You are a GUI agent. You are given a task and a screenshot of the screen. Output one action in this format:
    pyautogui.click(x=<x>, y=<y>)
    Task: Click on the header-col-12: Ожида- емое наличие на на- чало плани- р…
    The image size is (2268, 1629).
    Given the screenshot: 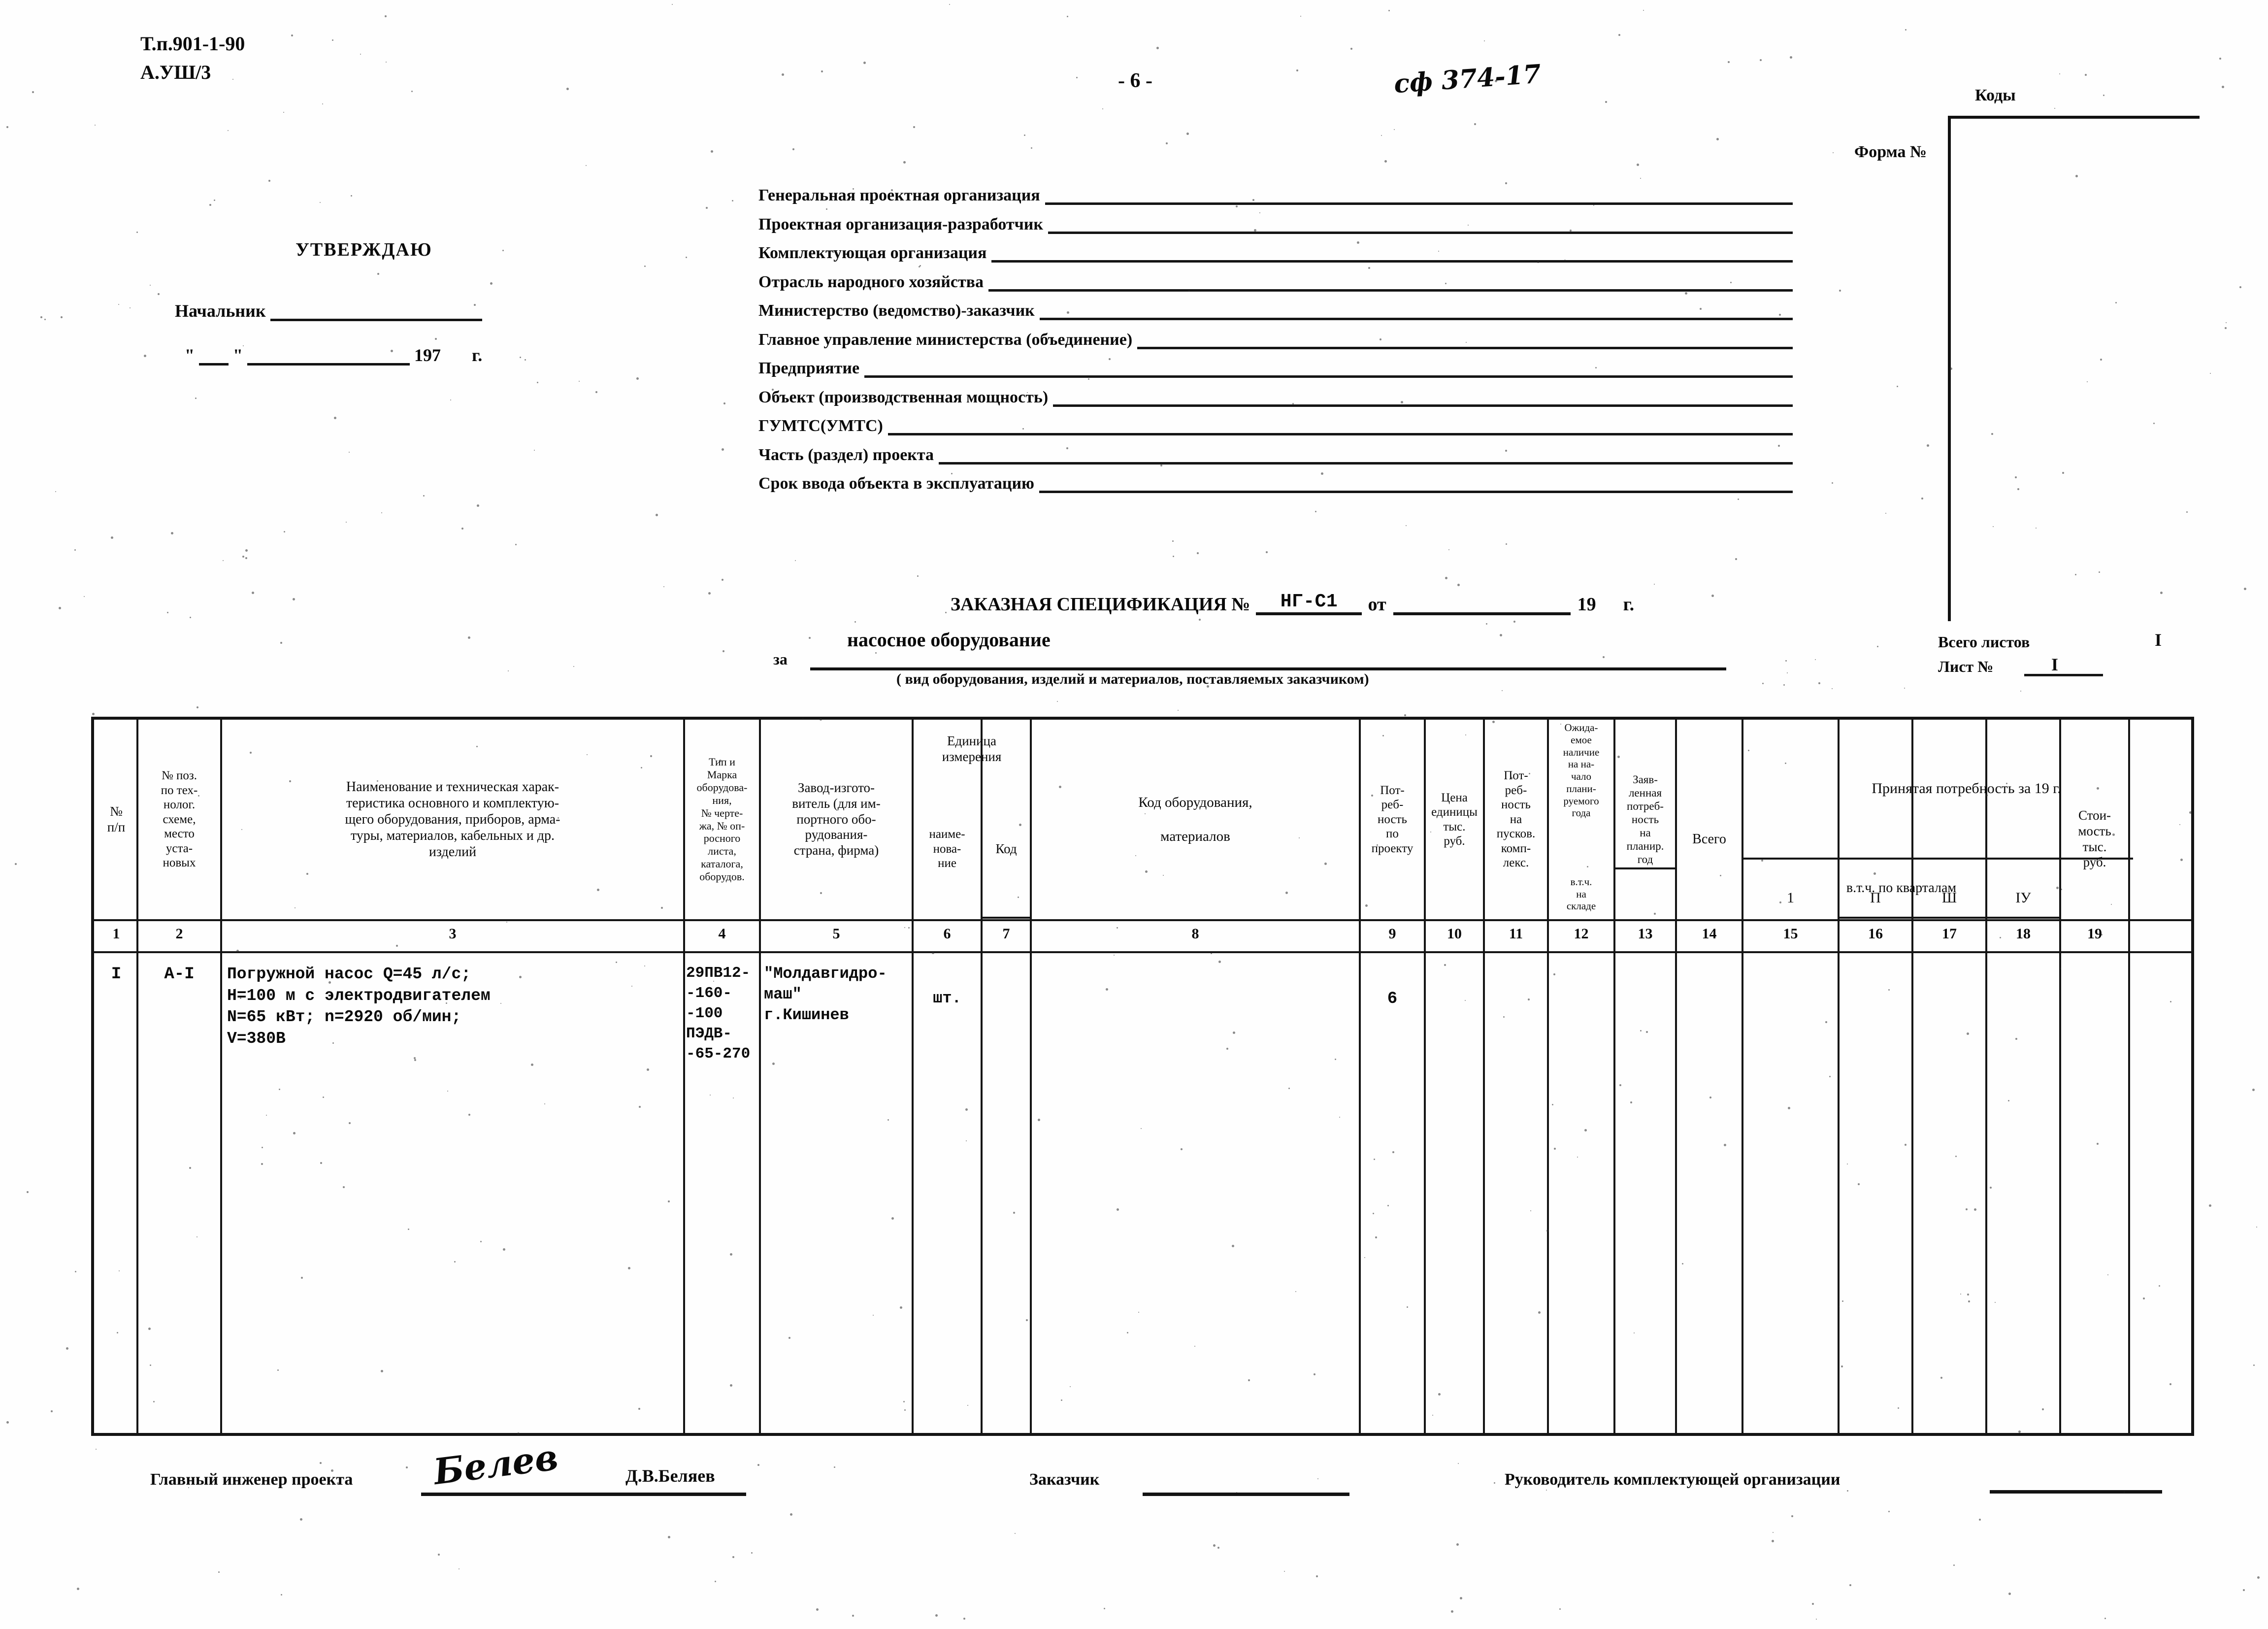 What is the action you would take?
    pyautogui.click(x=1581, y=770)
    